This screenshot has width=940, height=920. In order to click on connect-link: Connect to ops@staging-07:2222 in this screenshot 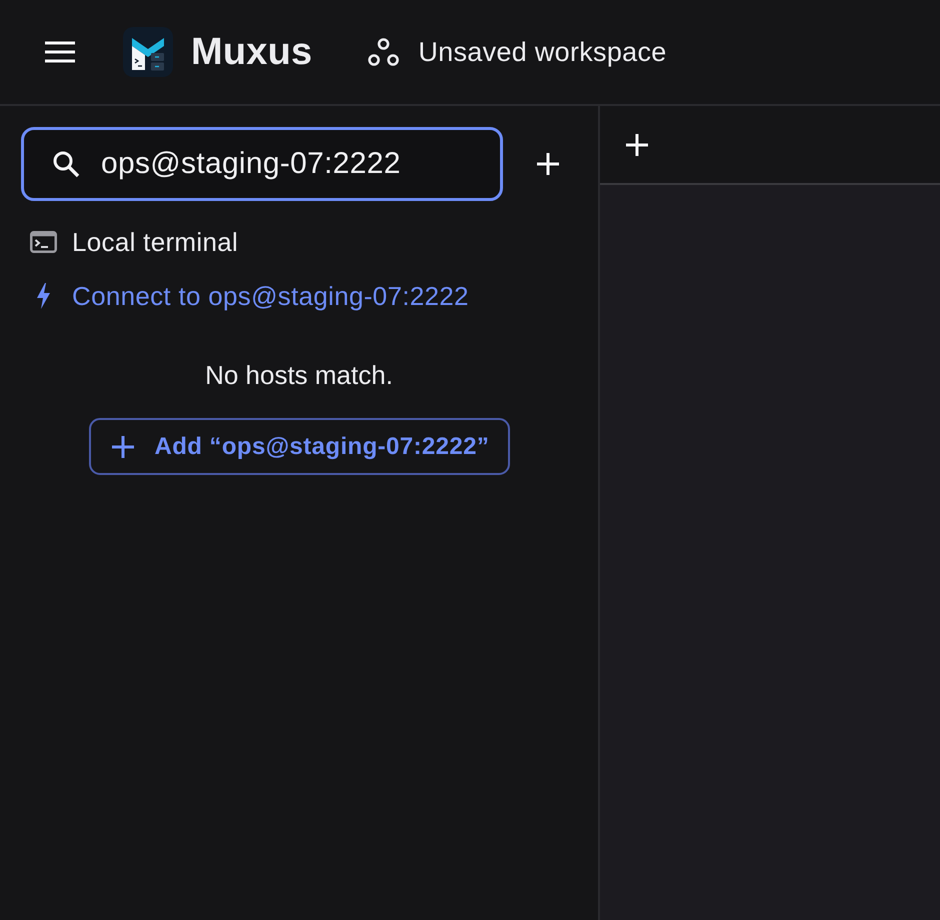, I will do `click(270, 296)`.